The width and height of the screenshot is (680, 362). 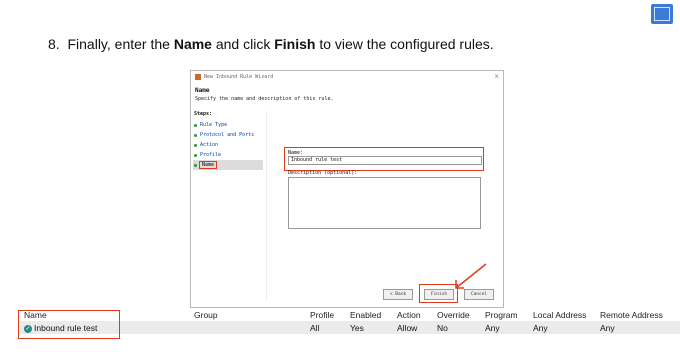 I want to click on column-header: Group, so click(x=206, y=315).